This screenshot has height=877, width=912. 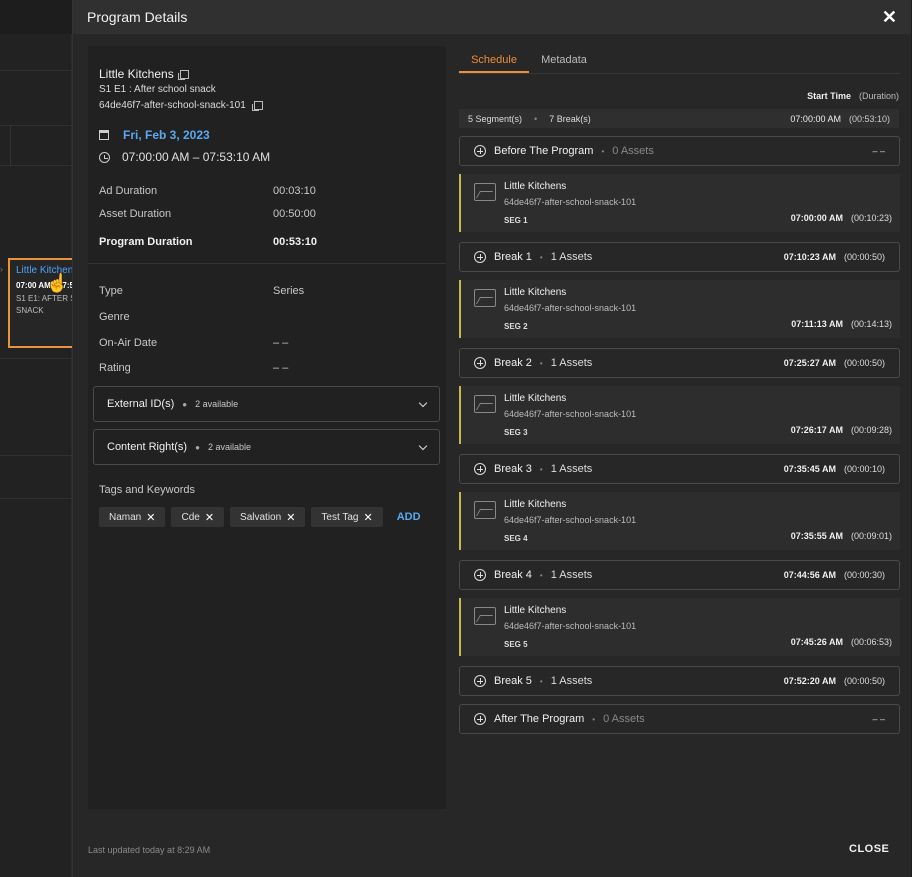 I want to click on program-date: Fri, Feb 3, 2023, so click(x=166, y=135).